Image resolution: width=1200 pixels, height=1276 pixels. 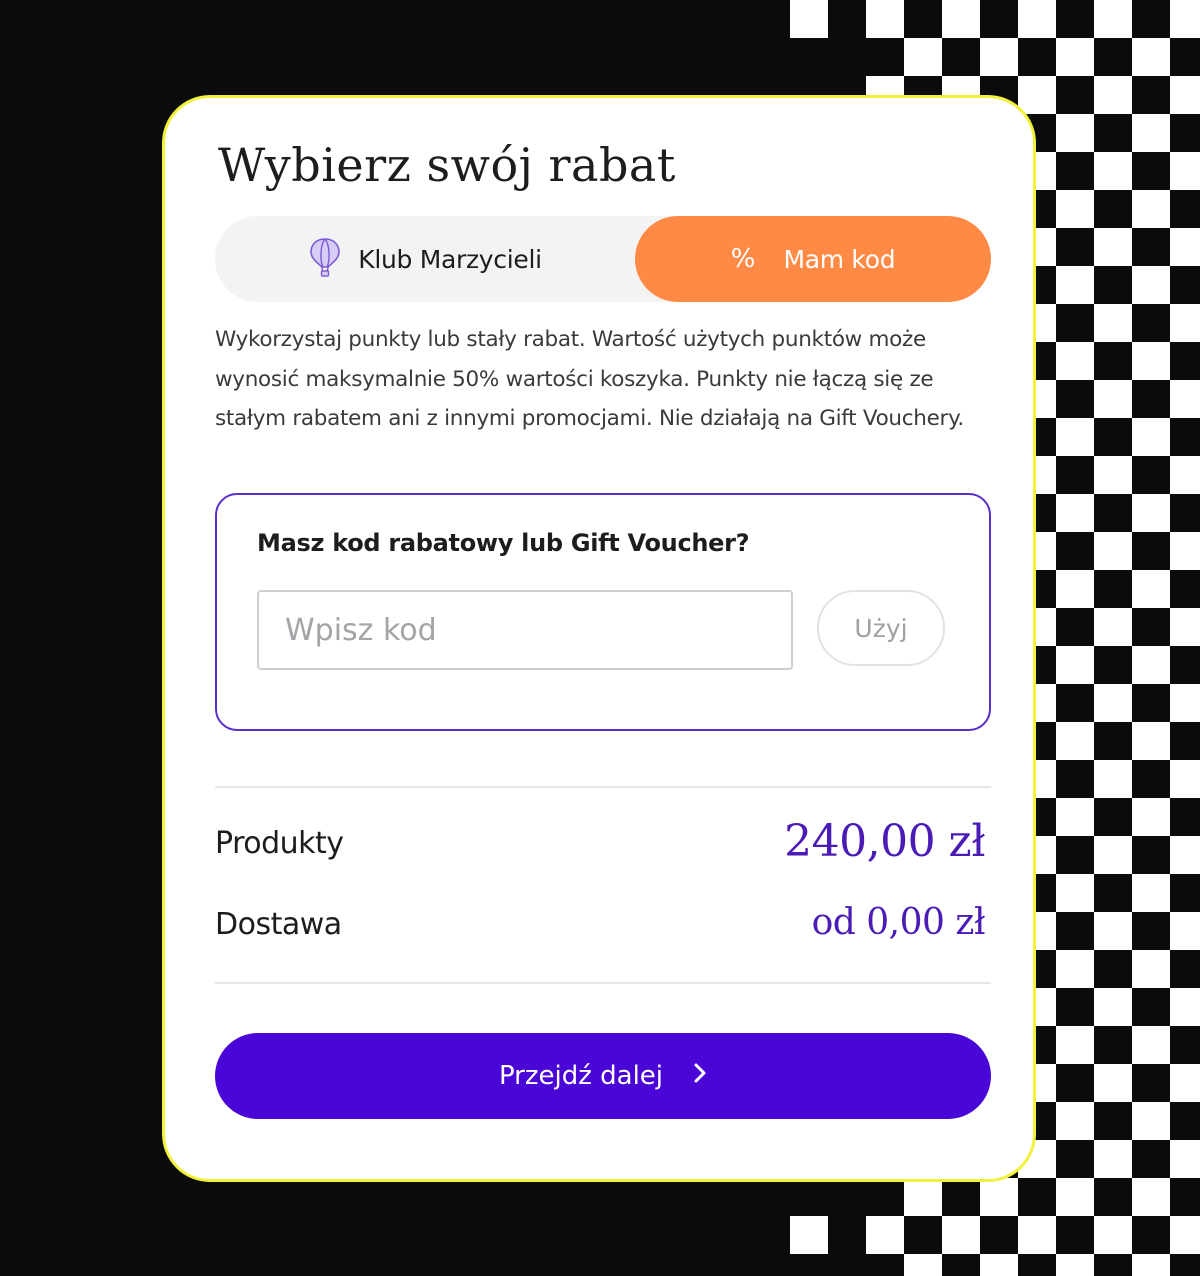 I want to click on delivery-label: Dostawa, so click(x=278, y=924).